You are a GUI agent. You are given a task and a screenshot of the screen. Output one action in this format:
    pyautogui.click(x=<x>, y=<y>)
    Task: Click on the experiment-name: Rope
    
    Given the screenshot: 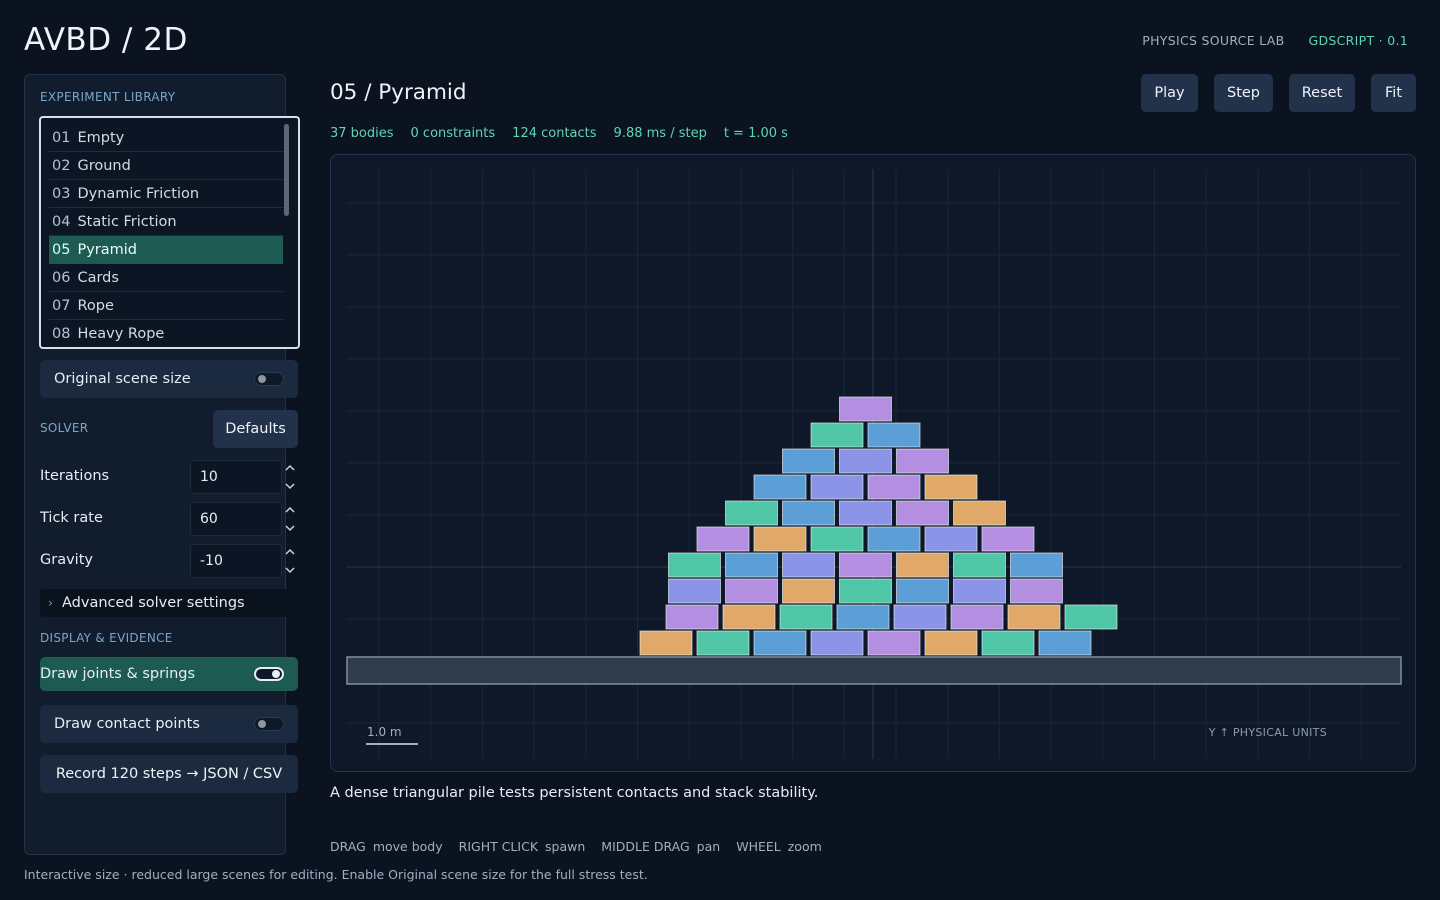 What is the action you would take?
    pyautogui.click(x=95, y=306)
    